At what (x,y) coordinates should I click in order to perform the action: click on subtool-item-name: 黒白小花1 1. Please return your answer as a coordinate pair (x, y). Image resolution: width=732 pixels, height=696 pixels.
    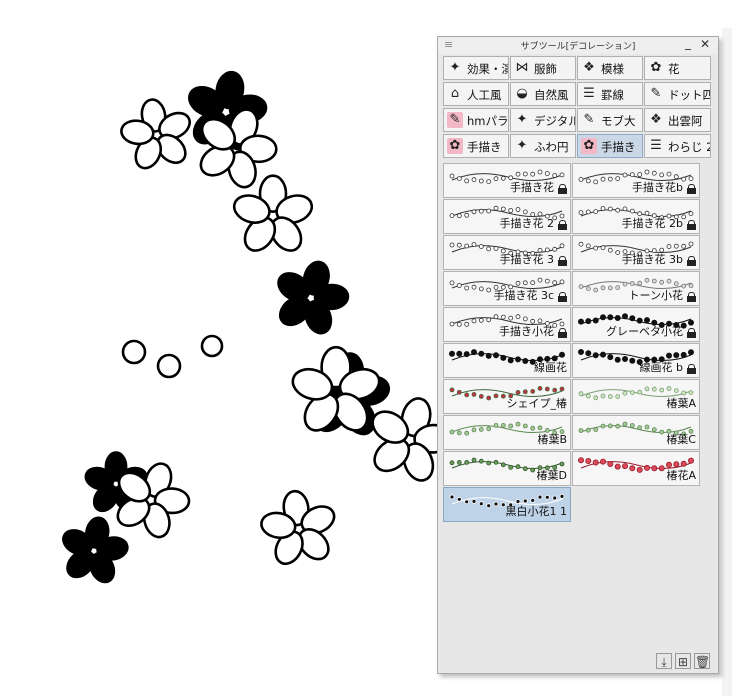
    Looking at the image, I should click on (536, 511).